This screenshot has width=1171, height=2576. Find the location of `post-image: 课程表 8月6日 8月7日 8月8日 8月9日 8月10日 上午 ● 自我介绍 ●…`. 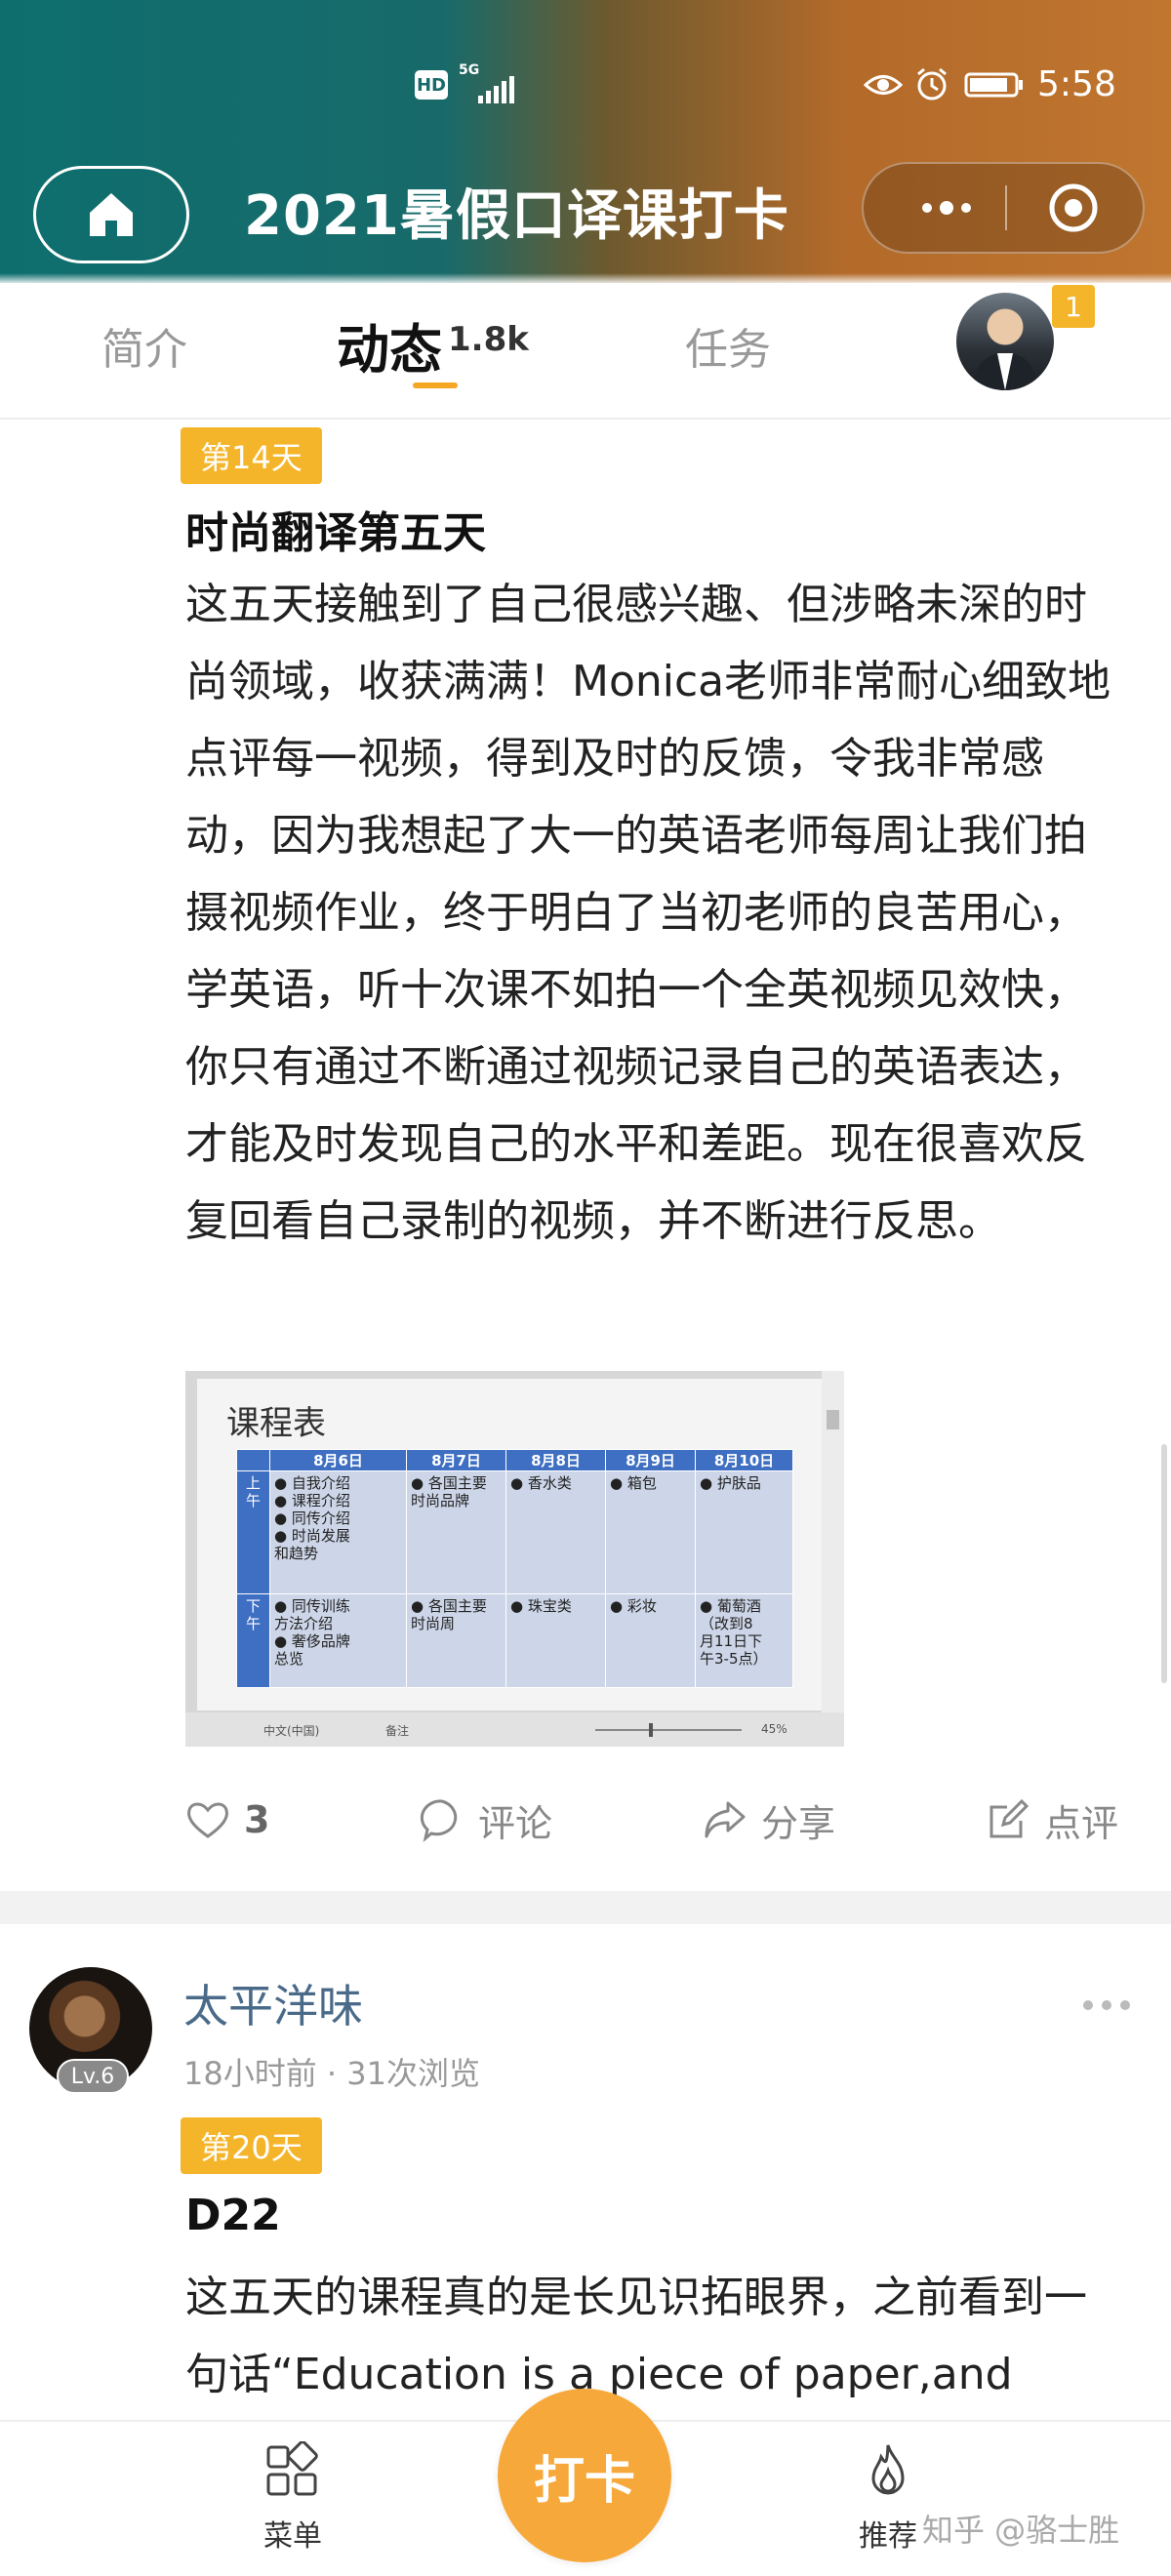

post-image: 课程表 8月6日 8月7日 8月8日 8月9日 8月10日 上午 ● 自我介绍 ●… is located at coordinates (514, 1559).